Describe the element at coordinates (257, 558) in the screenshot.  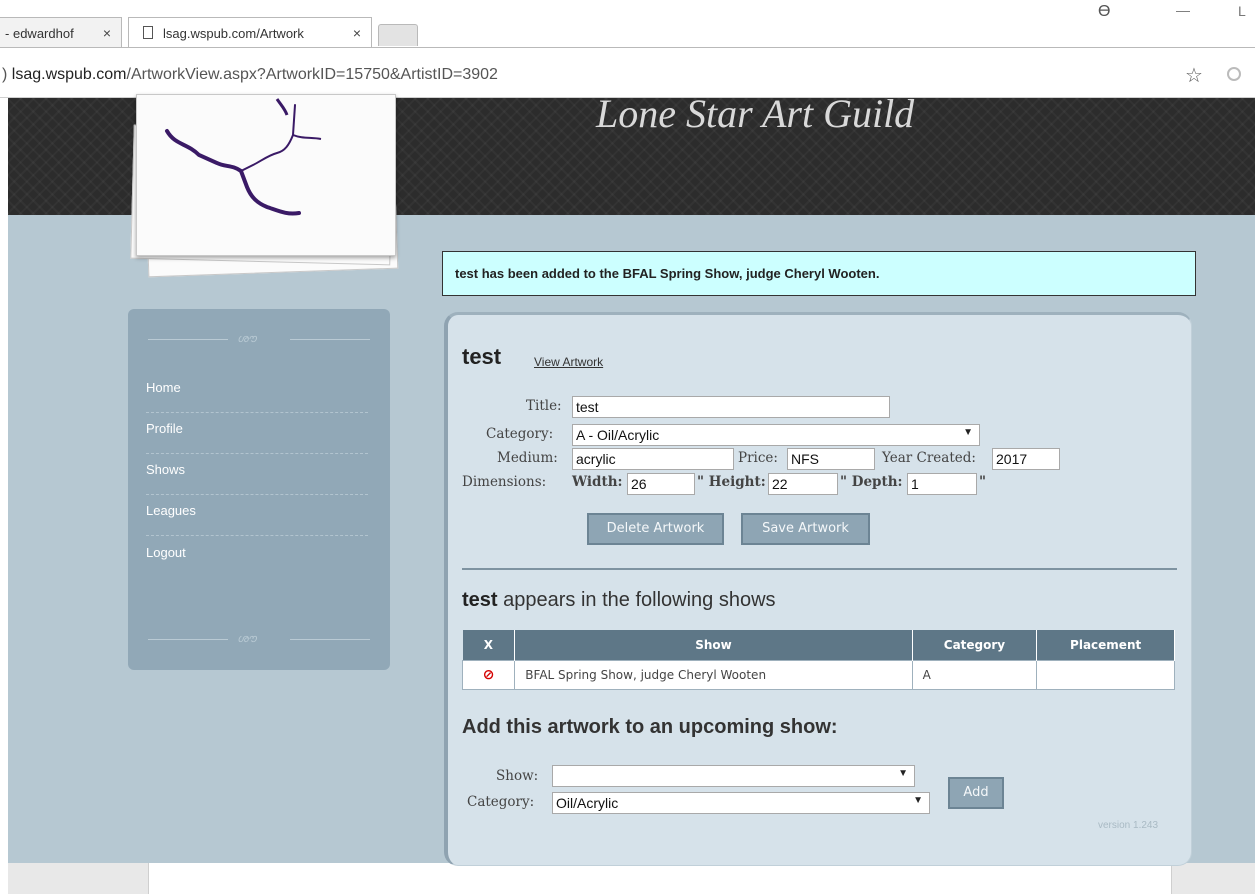
I see `sidebar-item-logout: Logout` at that location.